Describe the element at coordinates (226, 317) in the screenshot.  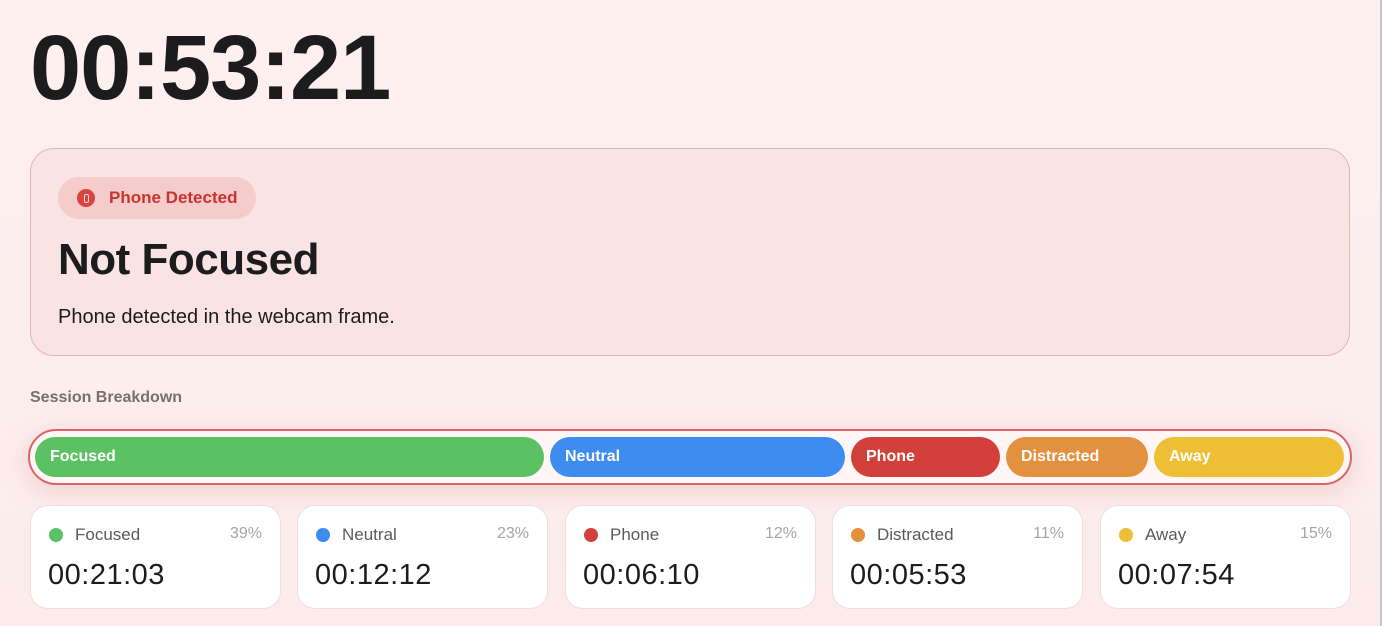
I see `status-description: Phone detected in the webcam frame.` at that location.